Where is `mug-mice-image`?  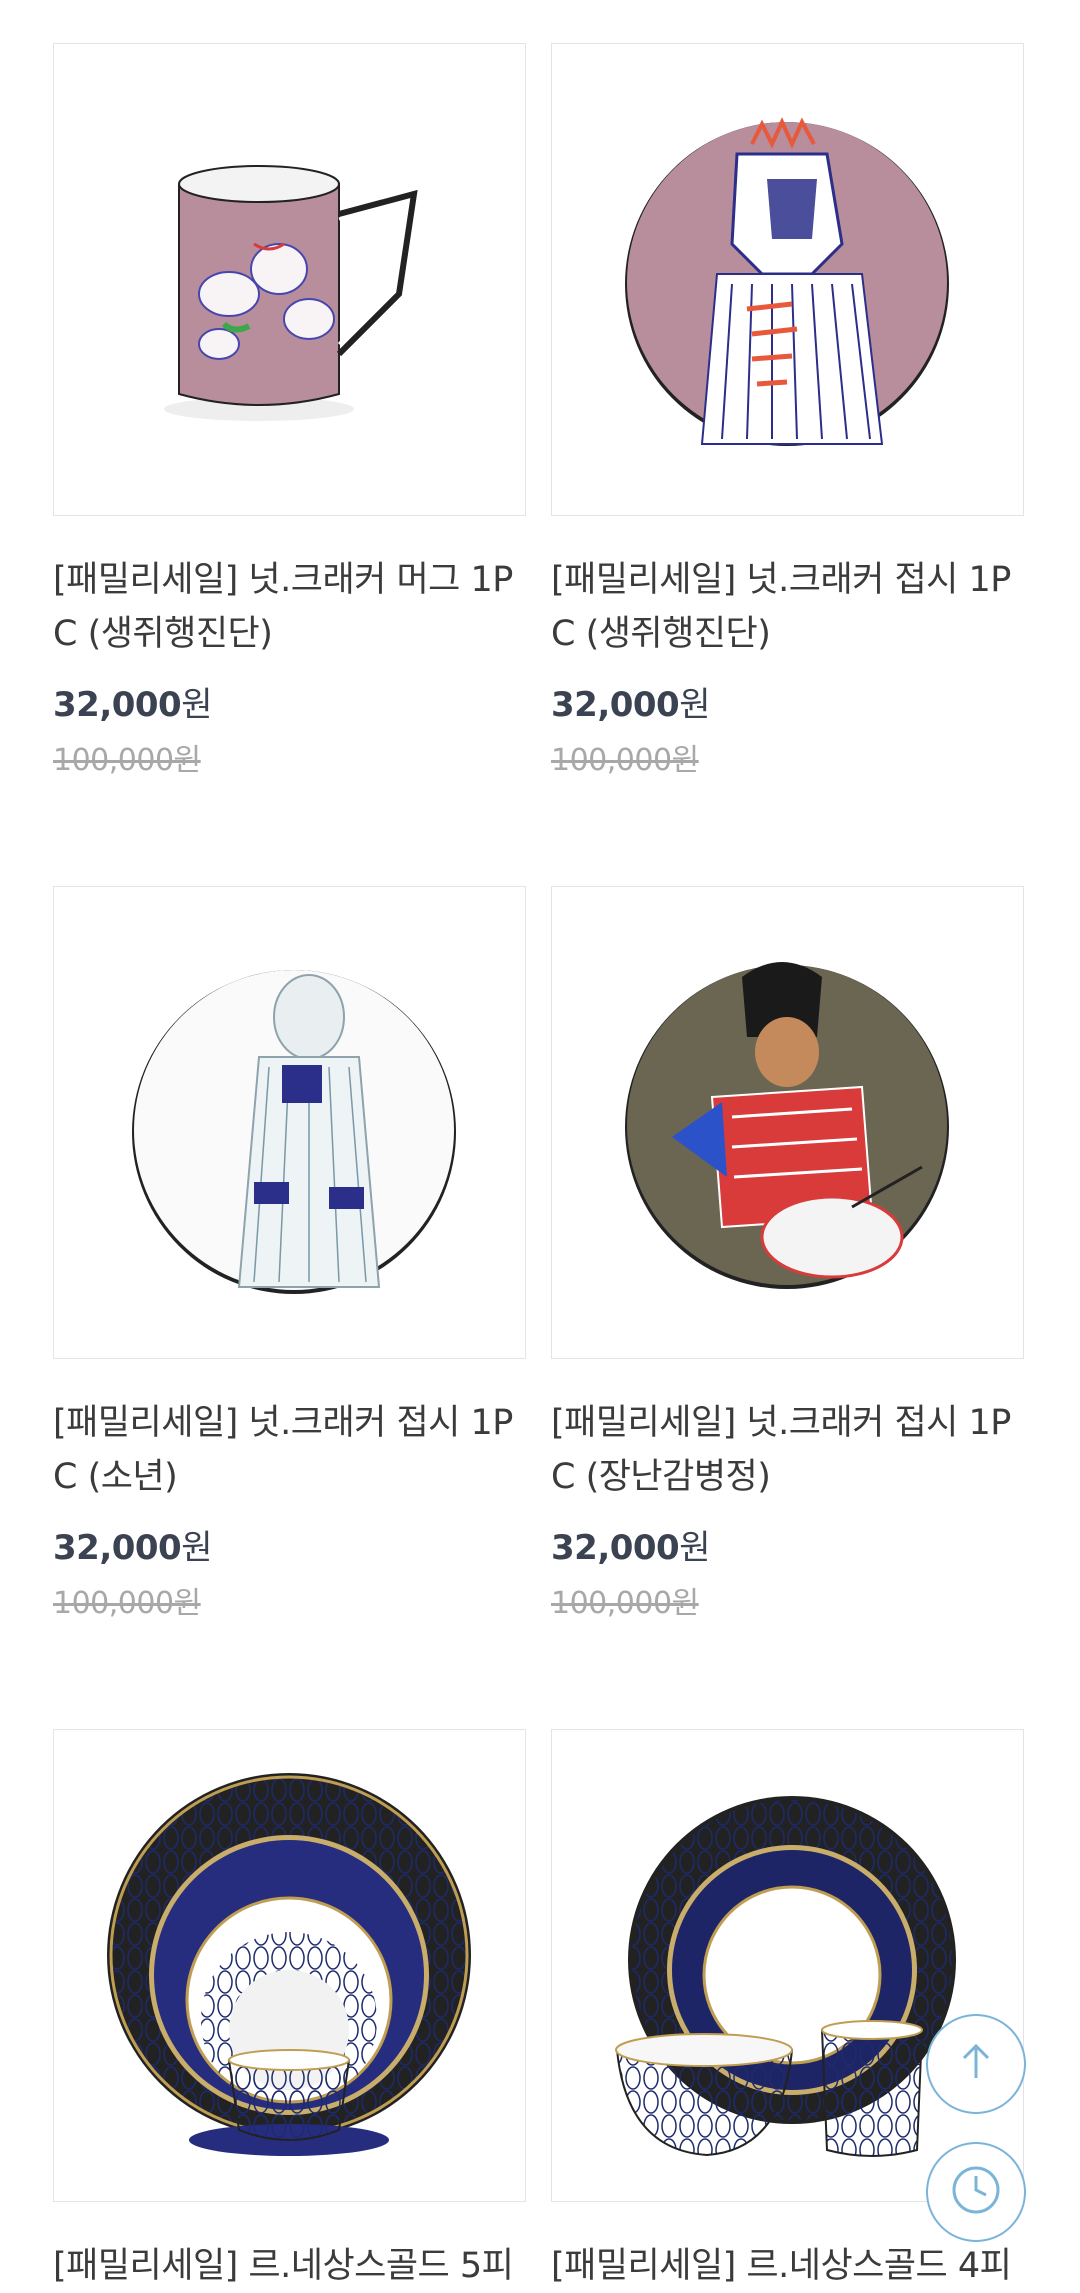
mug-mice-image is located at coordinates (289, 279).